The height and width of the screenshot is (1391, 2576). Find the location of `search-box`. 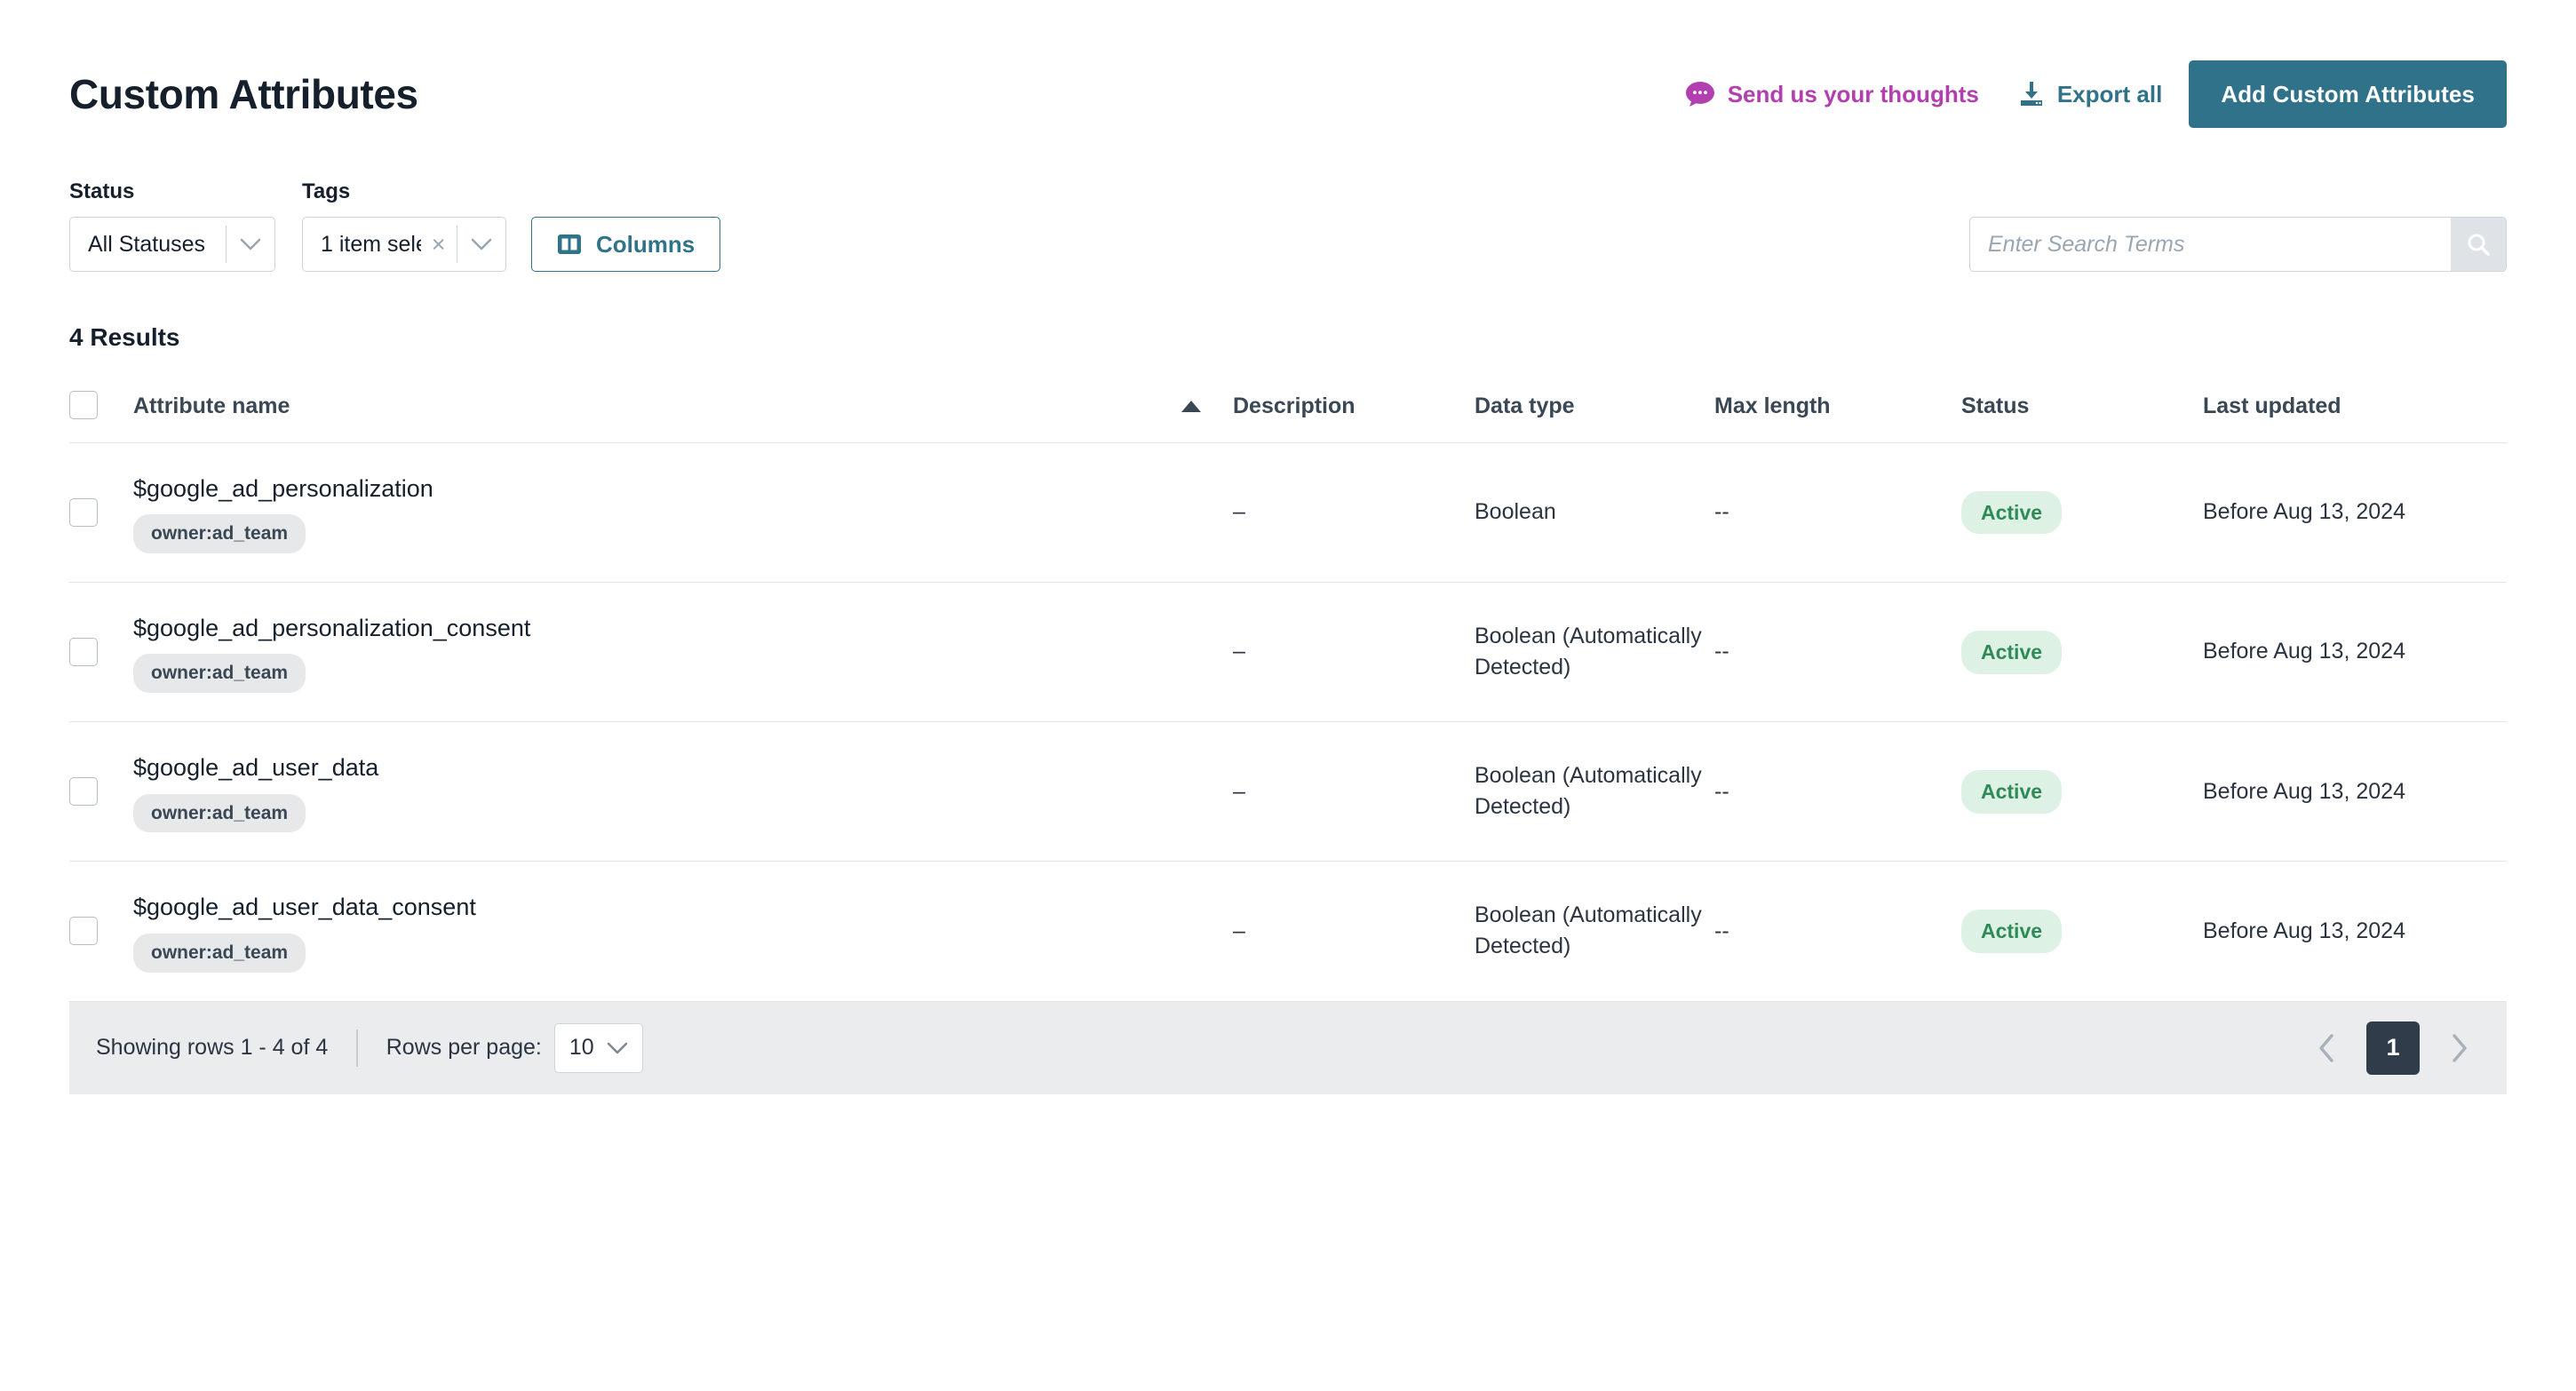

search-box is located at coordinates (2238, 245).